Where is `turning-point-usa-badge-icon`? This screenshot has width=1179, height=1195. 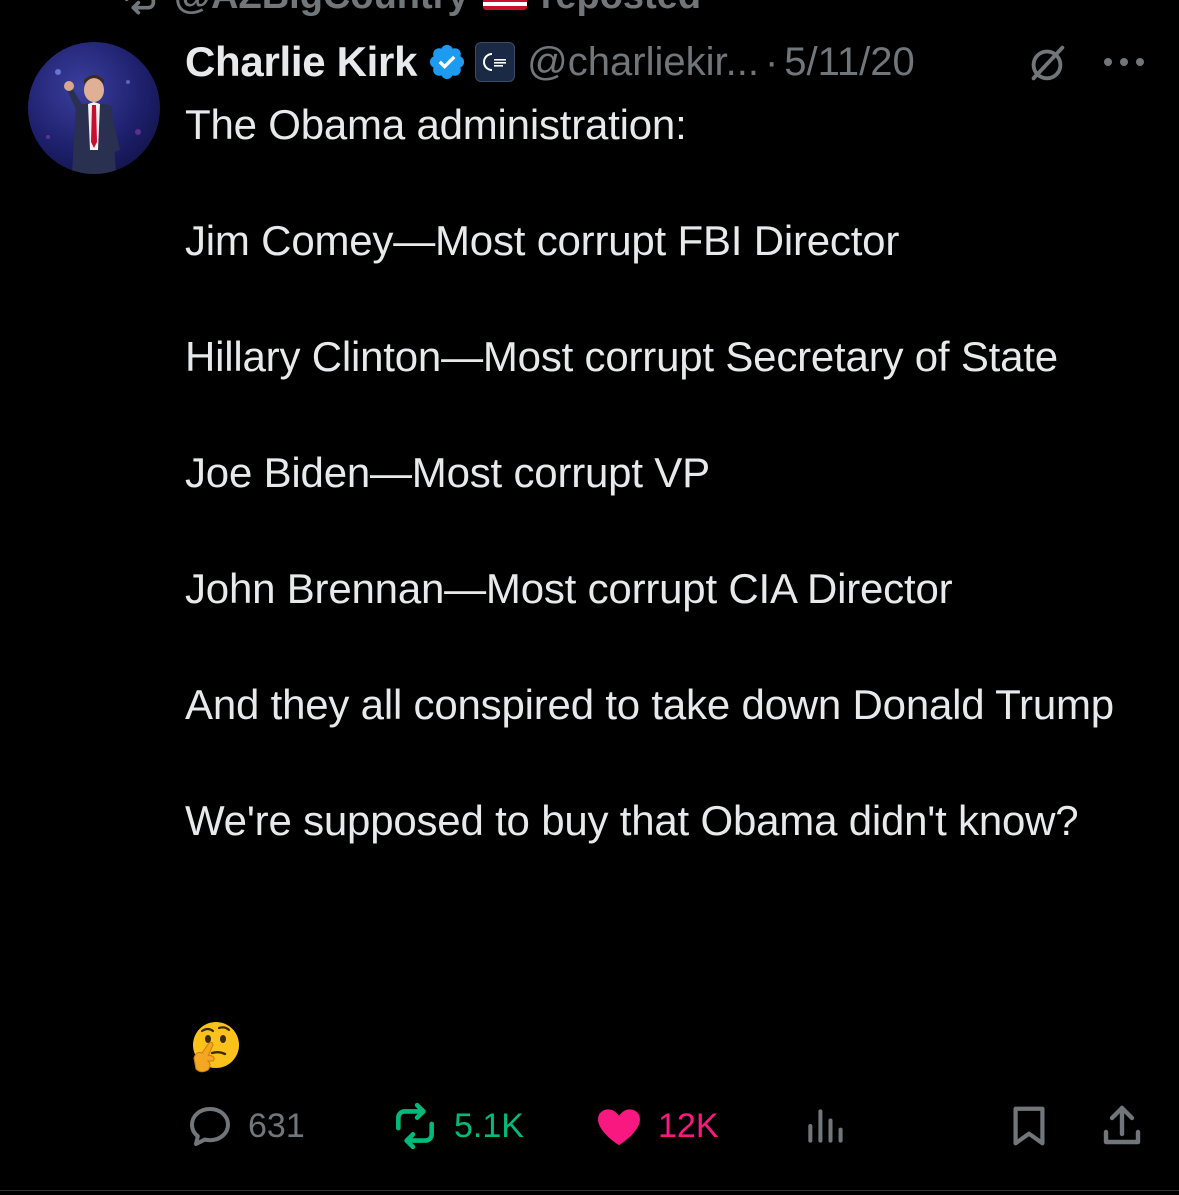 turning-point-usa-badge-icon is located at coordinates (495, 62).